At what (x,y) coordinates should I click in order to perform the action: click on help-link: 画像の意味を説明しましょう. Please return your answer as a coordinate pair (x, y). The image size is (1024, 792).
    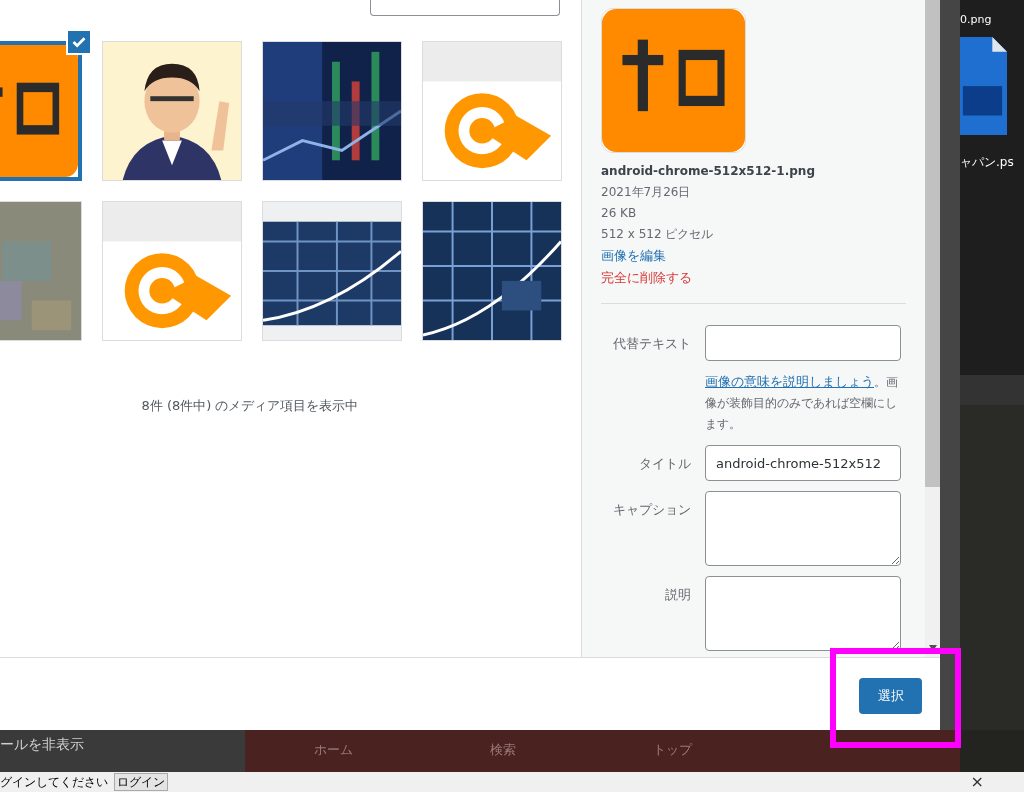
    Looking at the image, I should click on (789, 381).